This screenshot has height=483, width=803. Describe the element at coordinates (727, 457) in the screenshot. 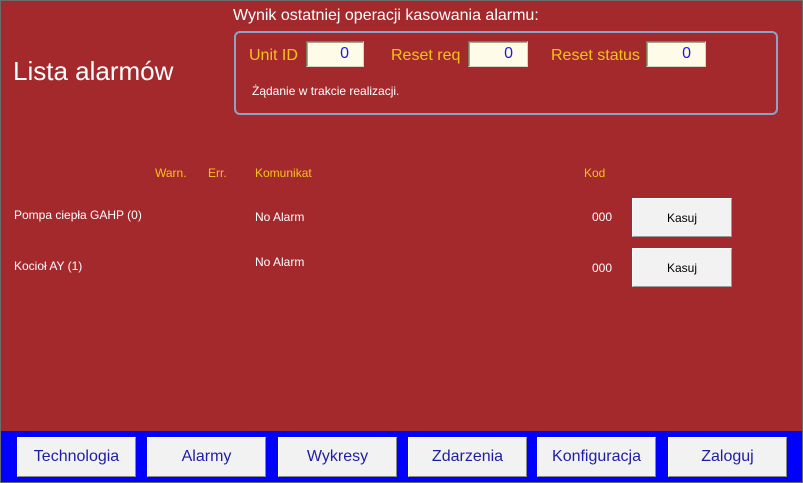

I see `nav-zaloguj-button: Zaloguj` at that location.